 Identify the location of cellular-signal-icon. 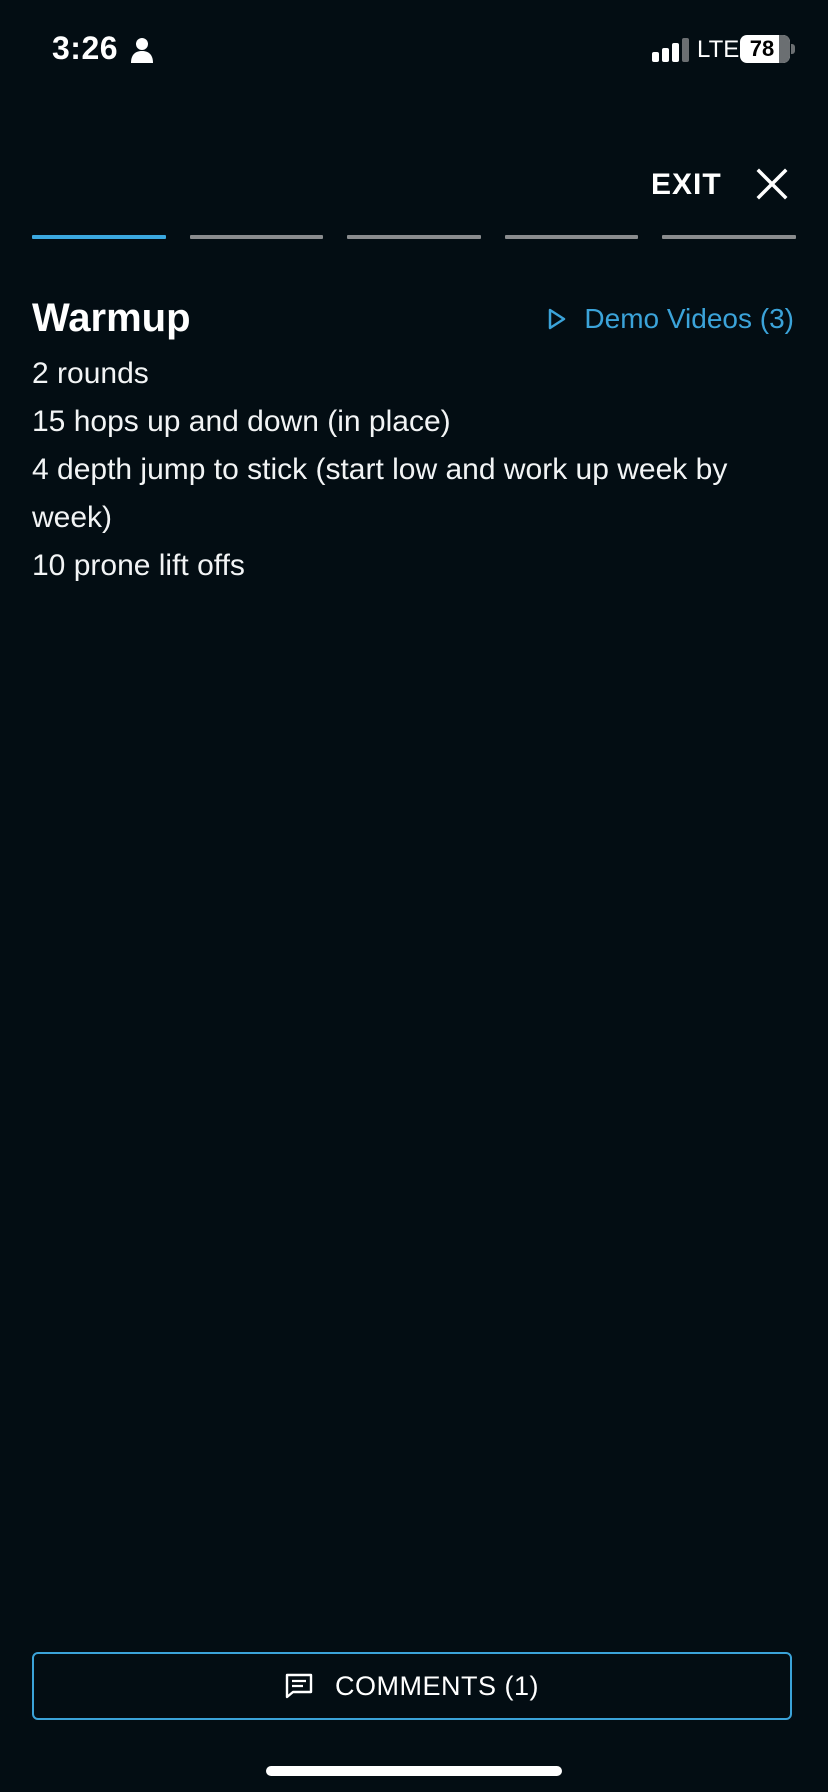
(670, 50).